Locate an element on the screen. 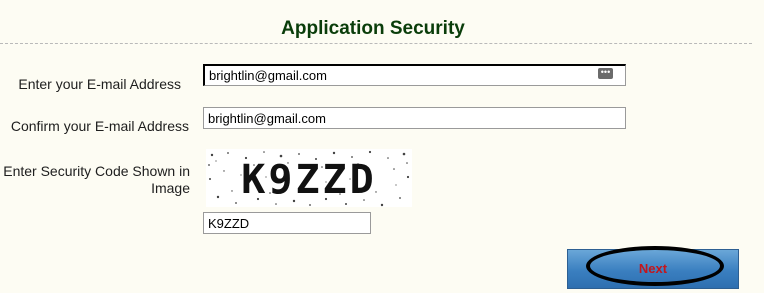  confirm-email-label: Confirm your E-mail Address is located at coordinates (99, 126).